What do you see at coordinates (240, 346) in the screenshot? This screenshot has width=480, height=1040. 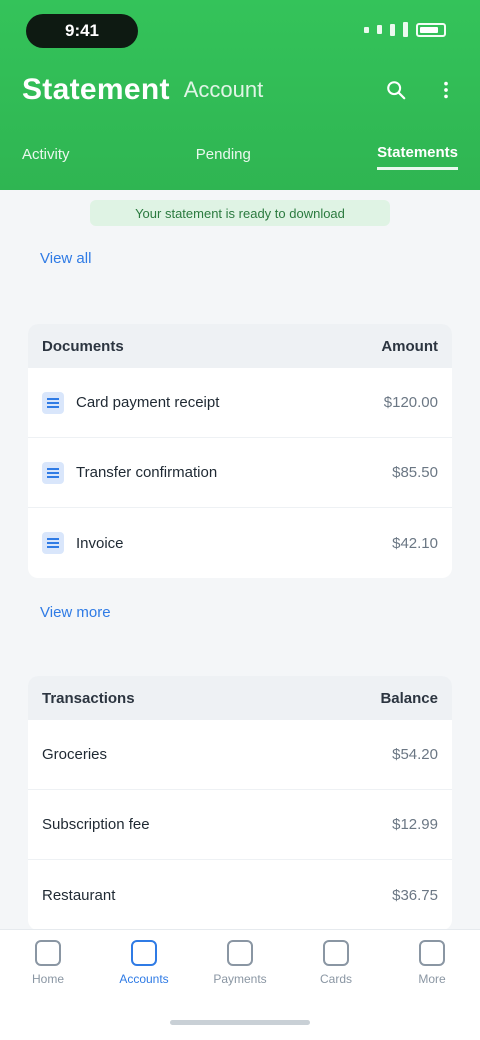 I see `documents-header: Documents Amount` at bounding box center [240, 346].